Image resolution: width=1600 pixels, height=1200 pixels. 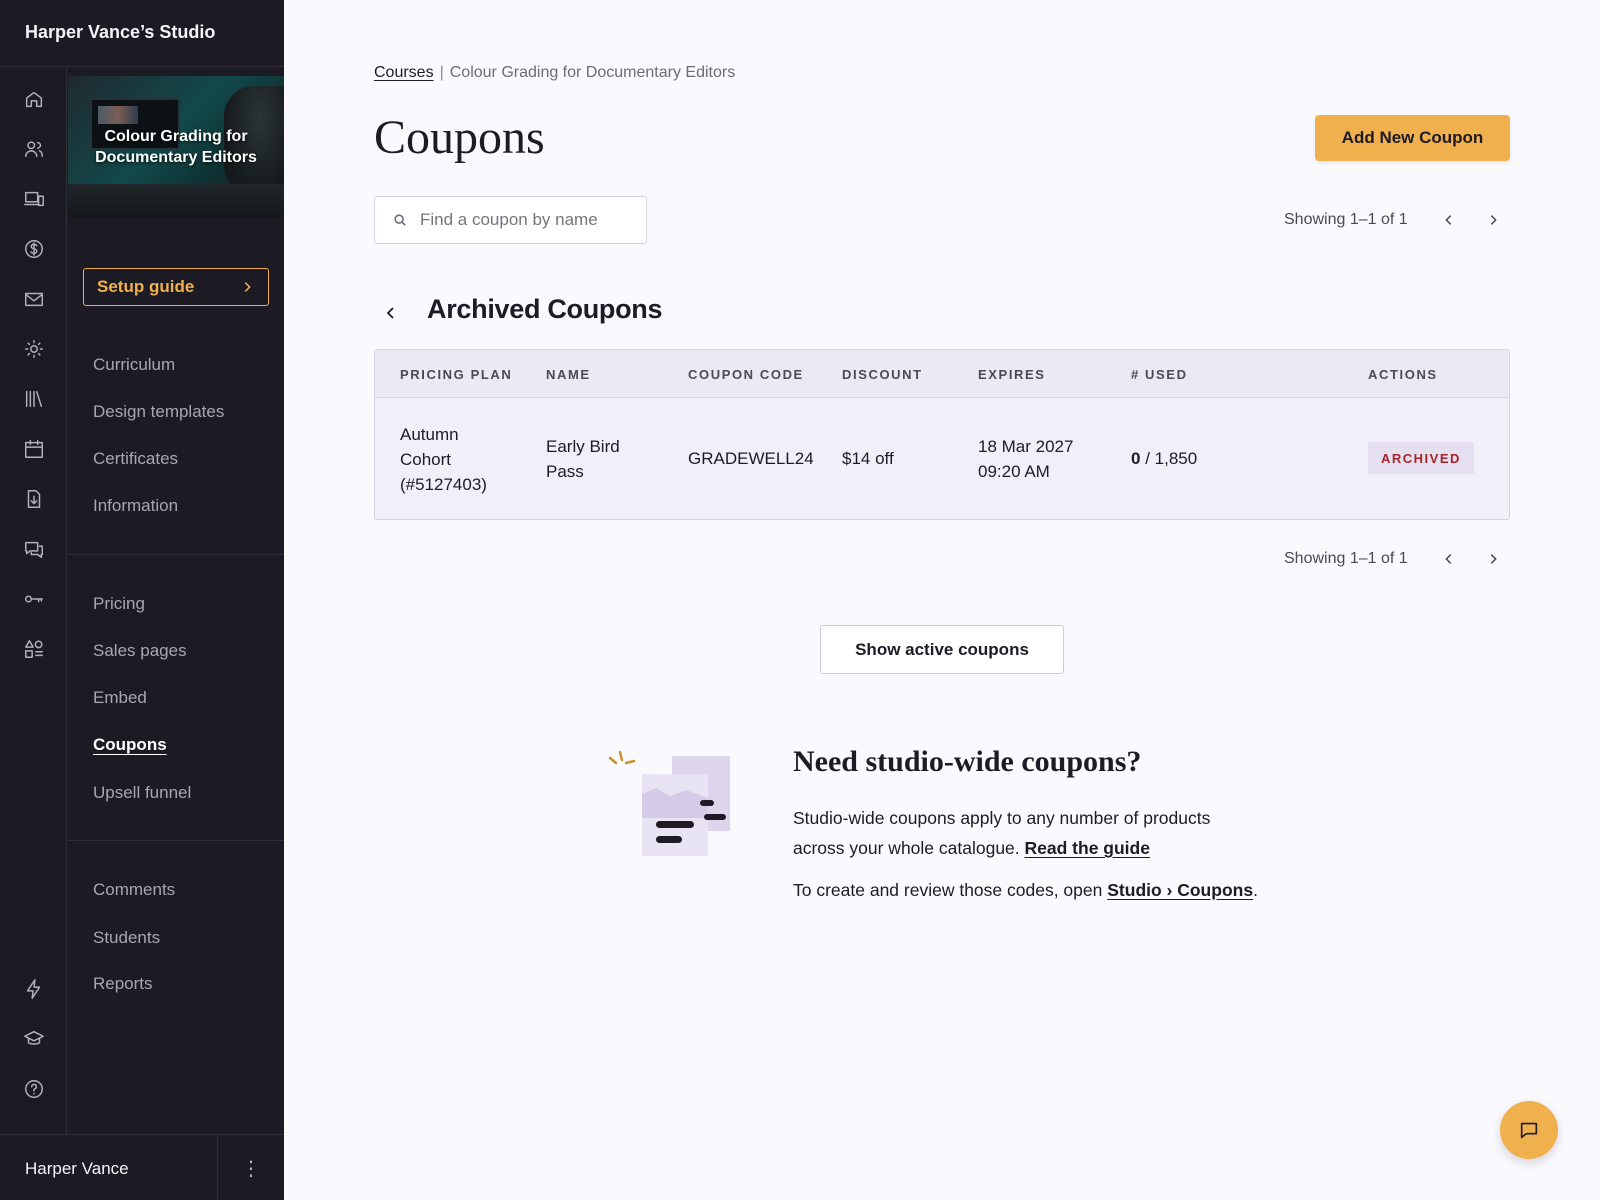 I want to click on graduation-cap-icon, so click(x=34, y=1039).